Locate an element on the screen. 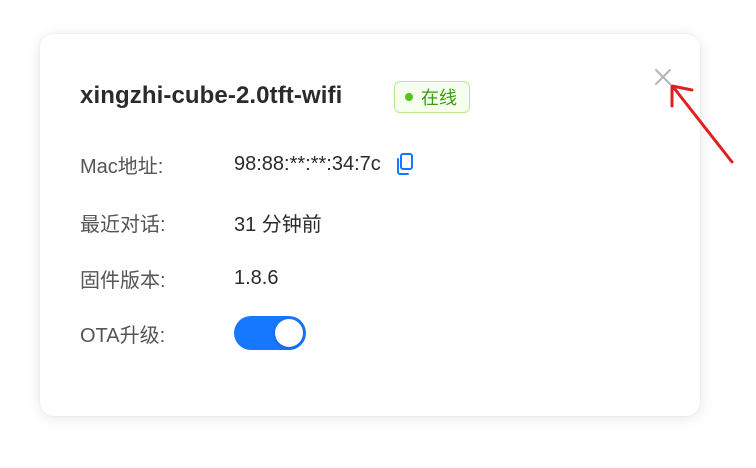  firmware-row: 固件版本: 1.8.6 is located at coordinates (179, 278).